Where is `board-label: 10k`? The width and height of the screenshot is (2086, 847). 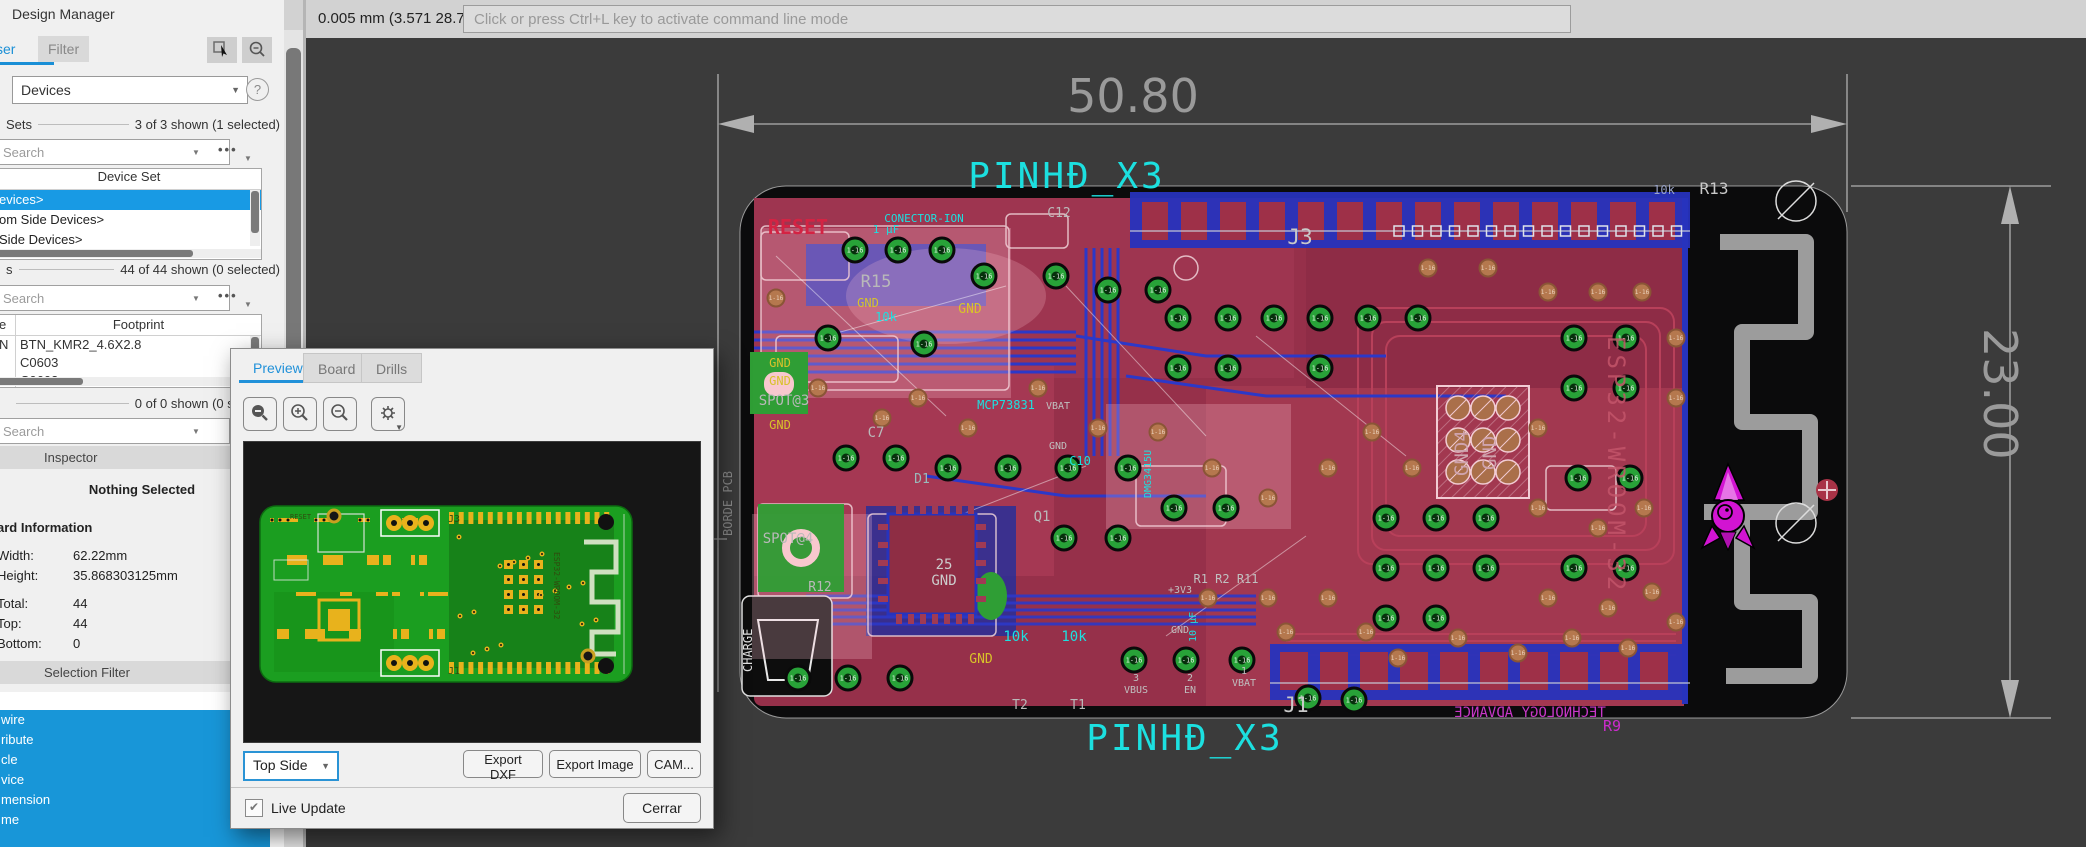
board-label: 10k is located at coordinates (1664, 190).